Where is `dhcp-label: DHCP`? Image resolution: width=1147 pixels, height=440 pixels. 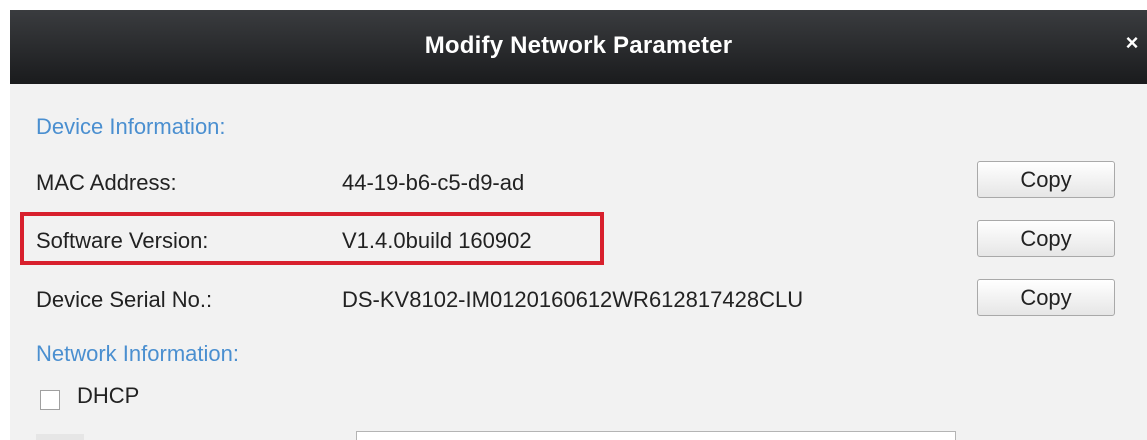 dhcp-label: DHCP is located at coordinates (108, 395).